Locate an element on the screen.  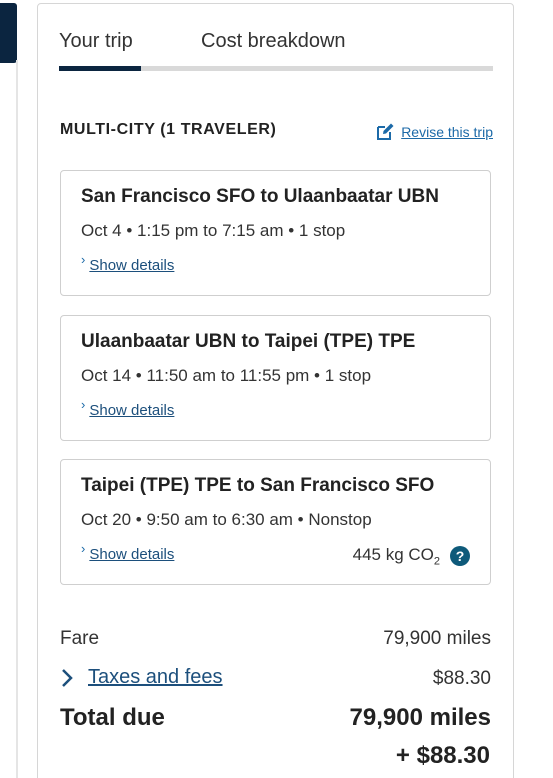
taxes-row: Taxes and fees $88.30 is located at coordinates (275, 680).